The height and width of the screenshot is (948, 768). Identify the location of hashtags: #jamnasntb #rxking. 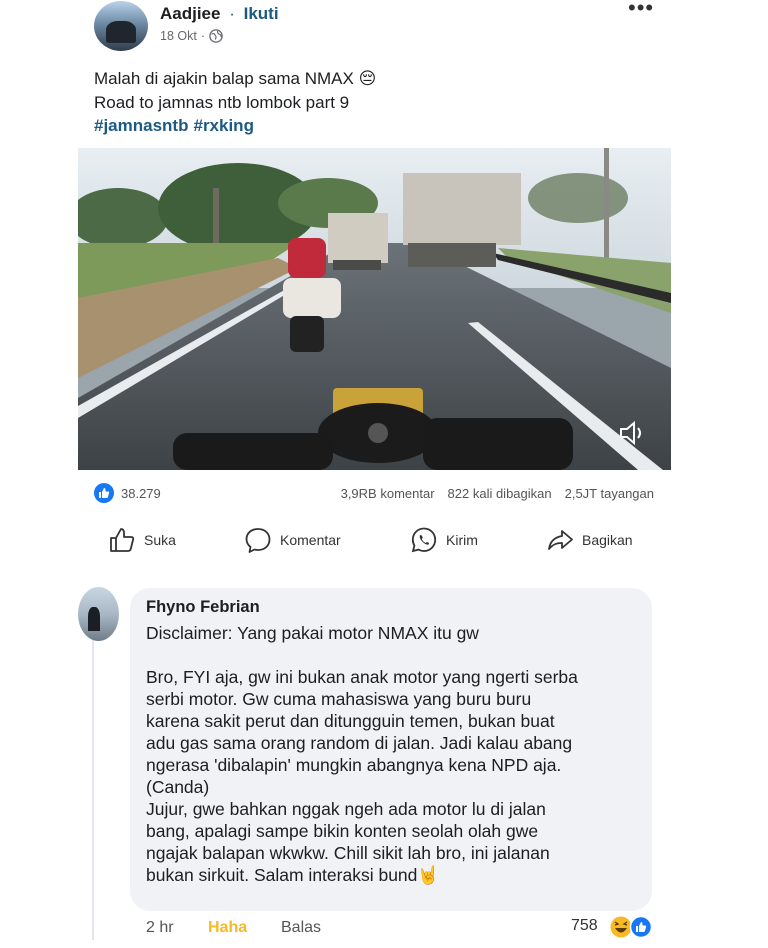
(235, 126).